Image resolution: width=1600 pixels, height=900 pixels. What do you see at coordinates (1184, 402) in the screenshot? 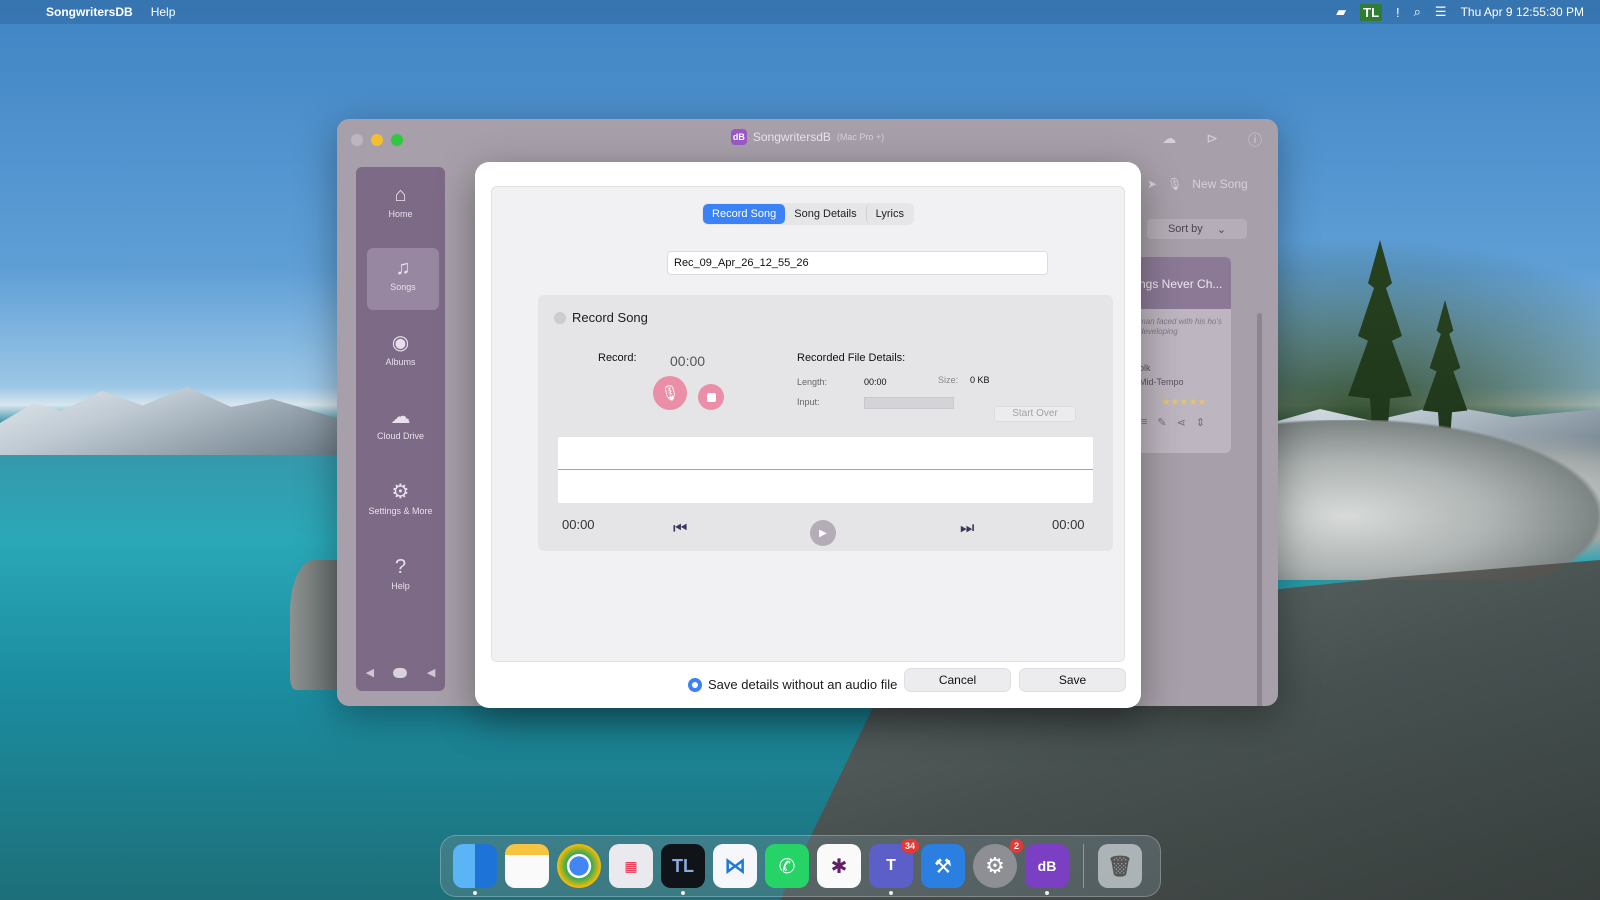
I see `song-card-rating: ★★★★★` at bounding box center [1184, 402].